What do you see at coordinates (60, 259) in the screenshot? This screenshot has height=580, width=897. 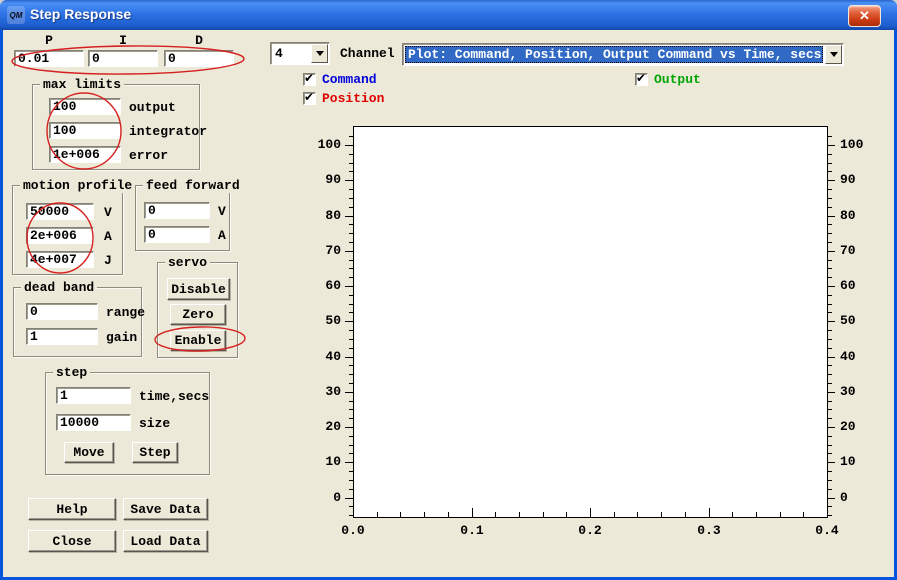 I see `jerk-input` at bounding box center [60, 259].